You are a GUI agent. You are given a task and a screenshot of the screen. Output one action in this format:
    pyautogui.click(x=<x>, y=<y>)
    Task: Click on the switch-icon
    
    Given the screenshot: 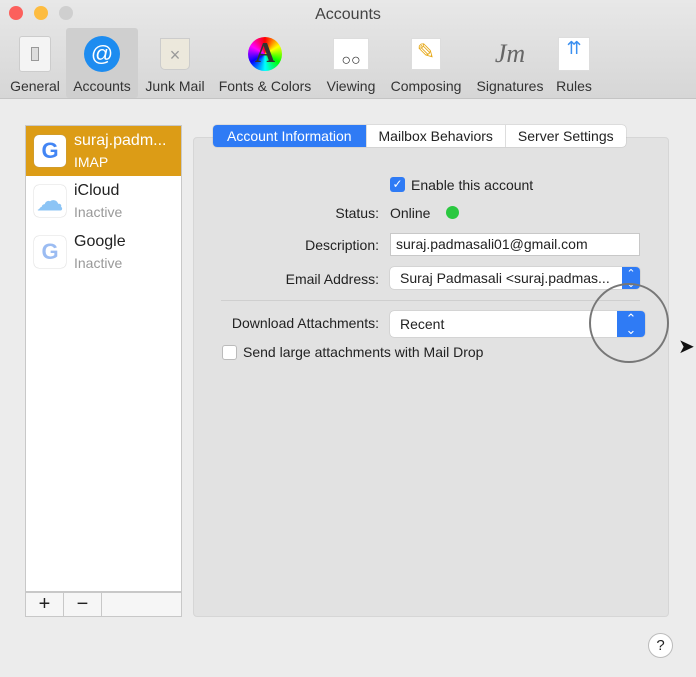 What is the action you would take?
    pyautogui.click(x=35, y=54)
    